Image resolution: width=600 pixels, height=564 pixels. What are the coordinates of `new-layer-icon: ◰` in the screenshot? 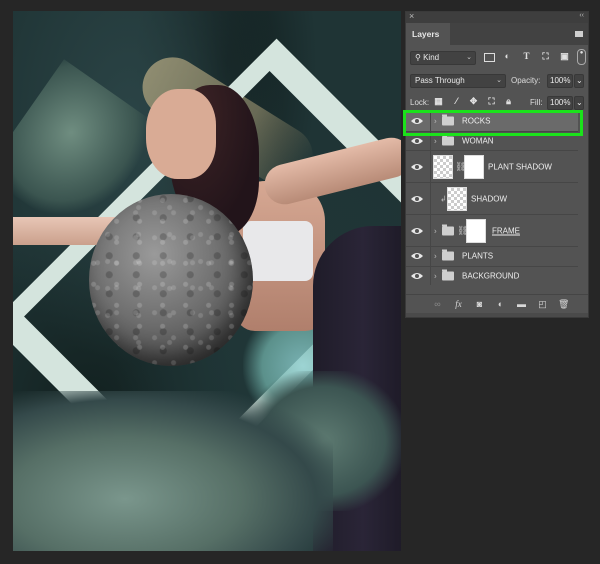 It's located at (542, 304).